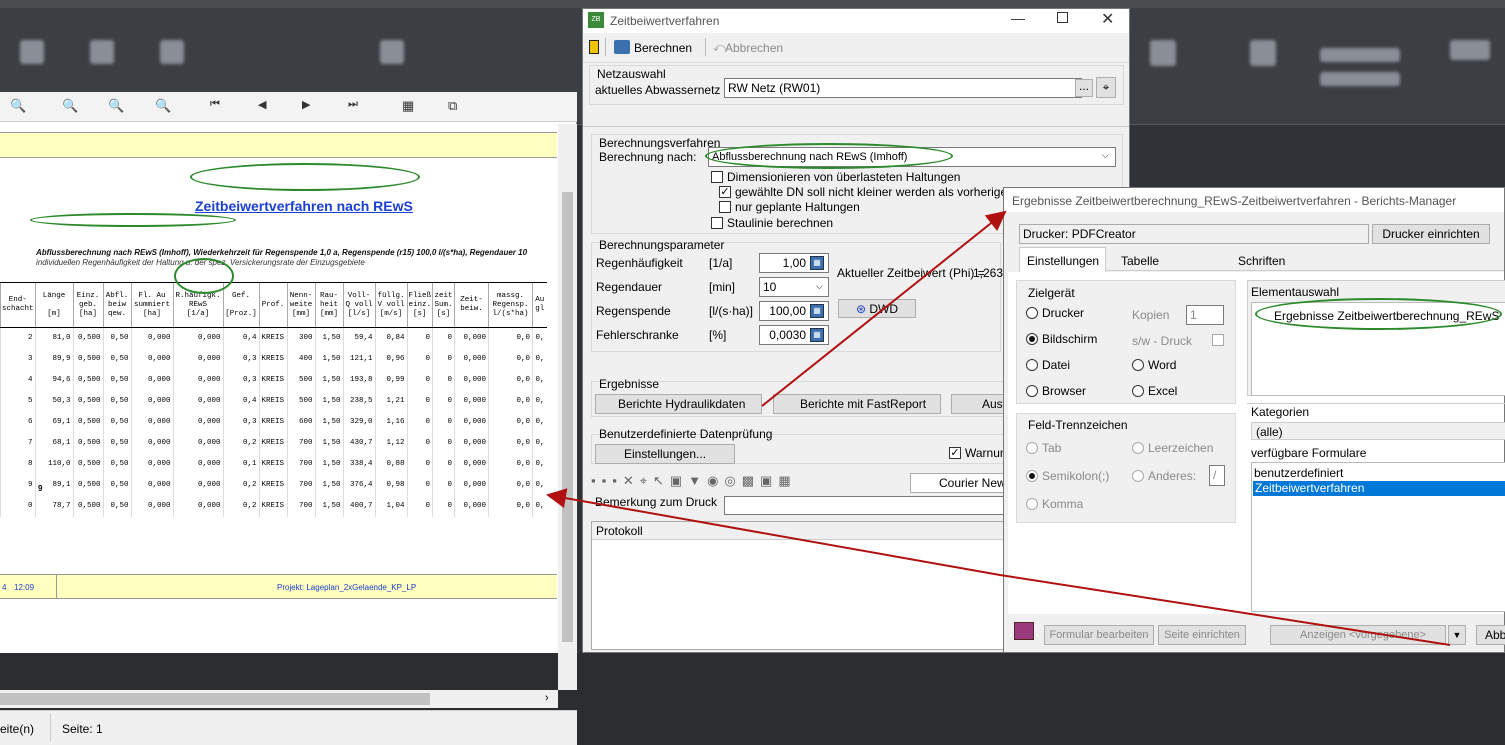  What do you see at coordinates (82, 729) in the screenshot?
I see `page-indicator: Seite: 1` at bounding box center [82, 729].